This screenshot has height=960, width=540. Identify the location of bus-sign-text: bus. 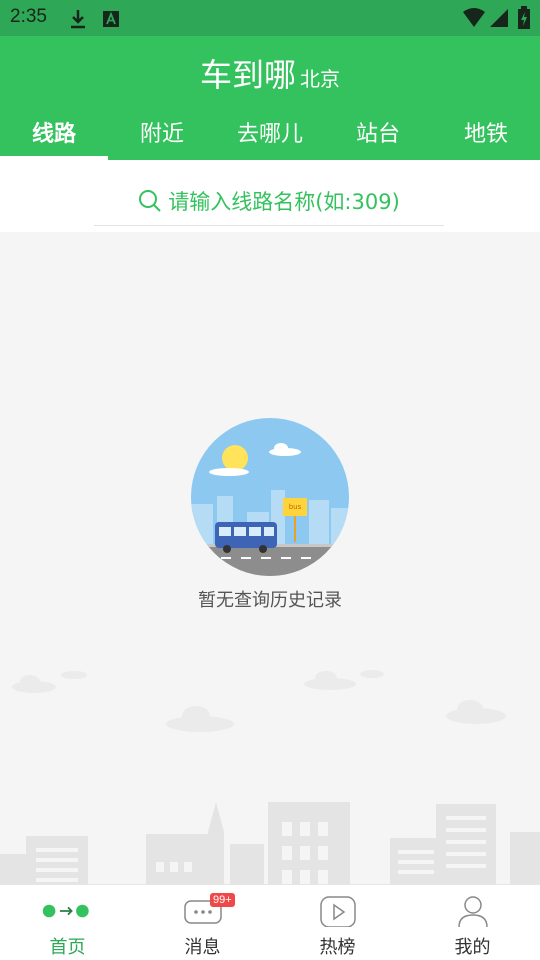
(295, 507).